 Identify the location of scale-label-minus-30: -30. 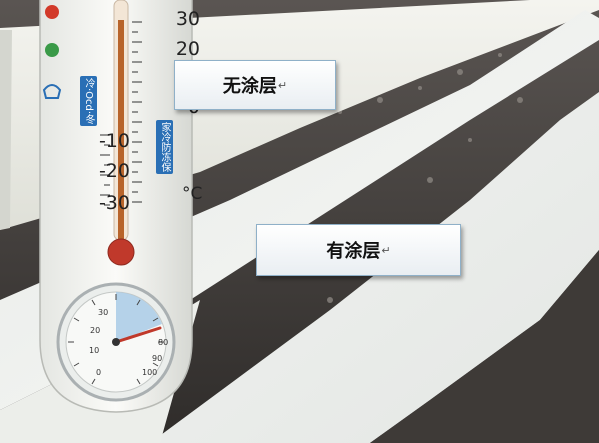
(114, 203).